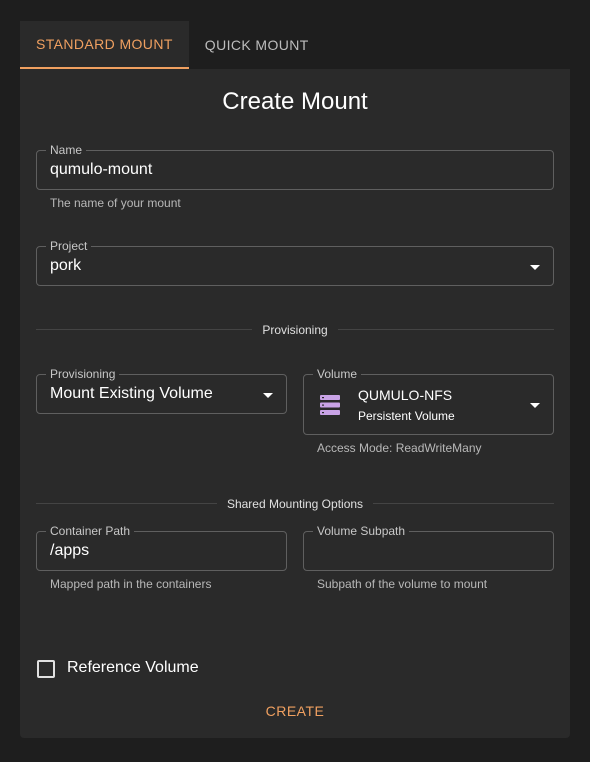 The image size is (590, 762). I want to click on shared-options-section-title: Shared Mounting Options, so click(295, 504).